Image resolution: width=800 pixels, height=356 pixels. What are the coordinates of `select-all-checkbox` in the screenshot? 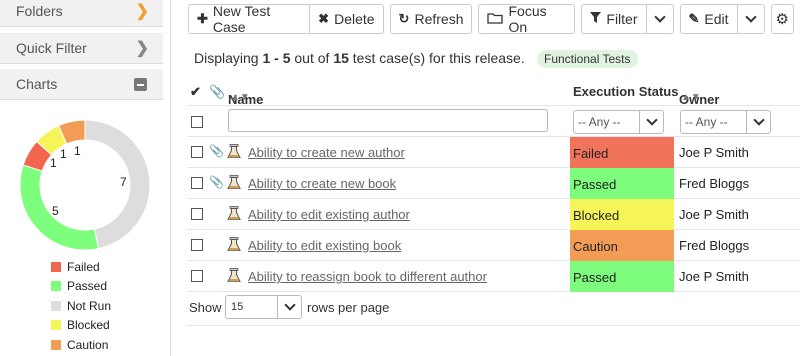 It's located at (197, 122).